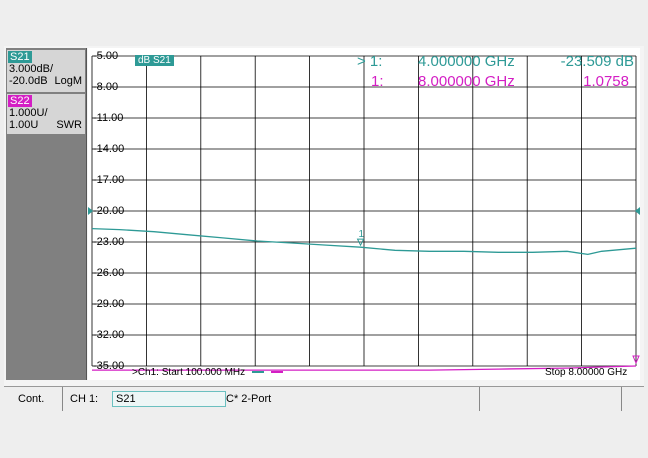 The height and width of the screenshot is (458, 648). What do you see at coordinates (108, 118) in the screenshot?
I see `y-tick-label: -11.00` at bounding box center [108, 118].